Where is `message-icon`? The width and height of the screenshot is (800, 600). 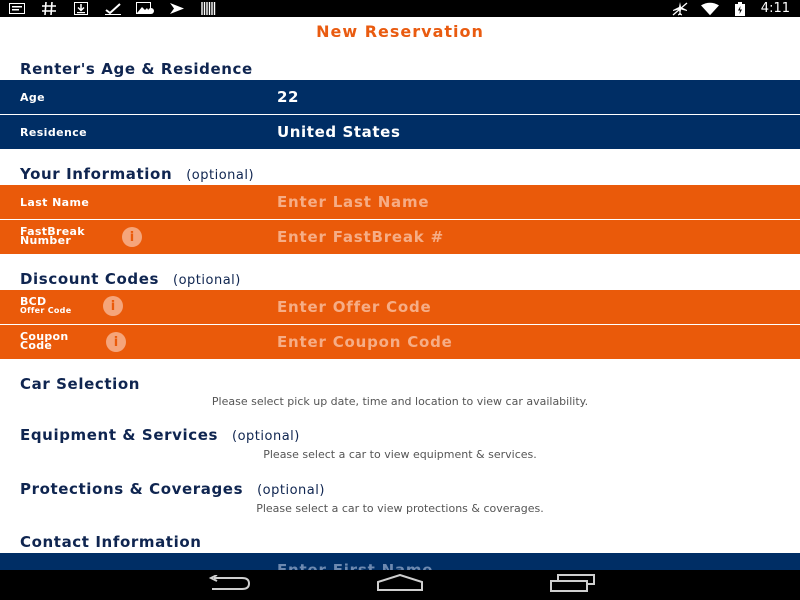 message-icon is located at coordinates (17, 9).